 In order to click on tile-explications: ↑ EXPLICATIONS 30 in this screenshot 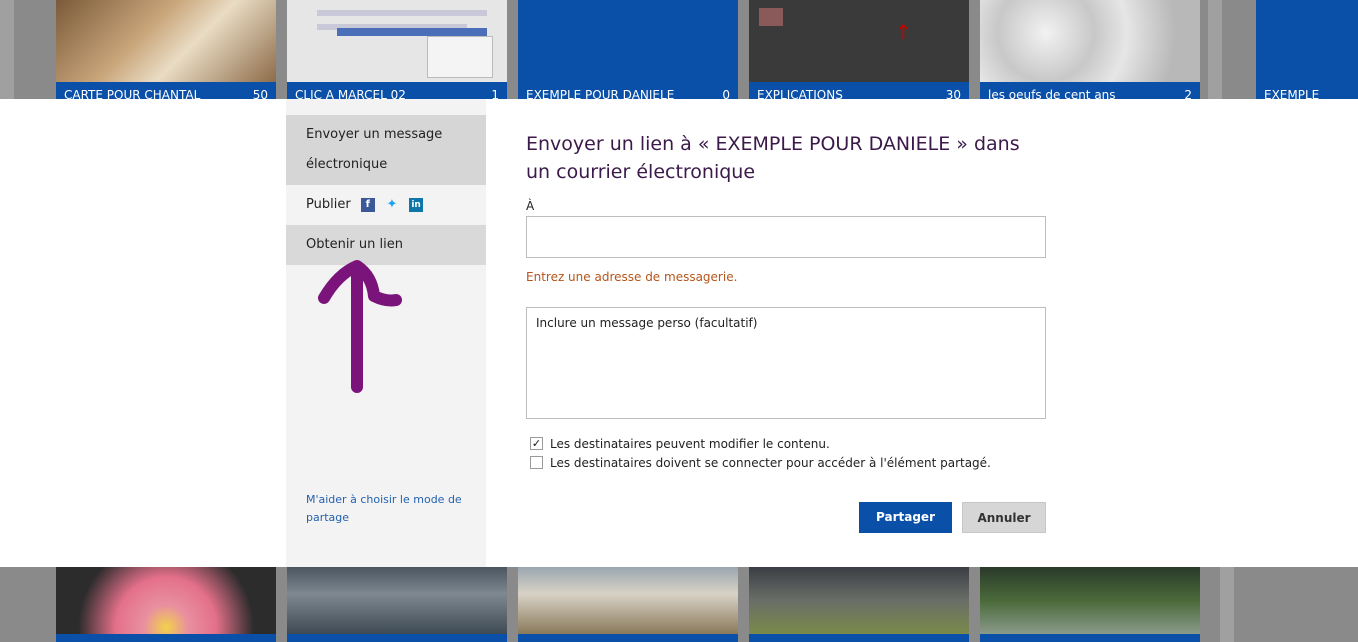, I will do `click(859, 51)`.